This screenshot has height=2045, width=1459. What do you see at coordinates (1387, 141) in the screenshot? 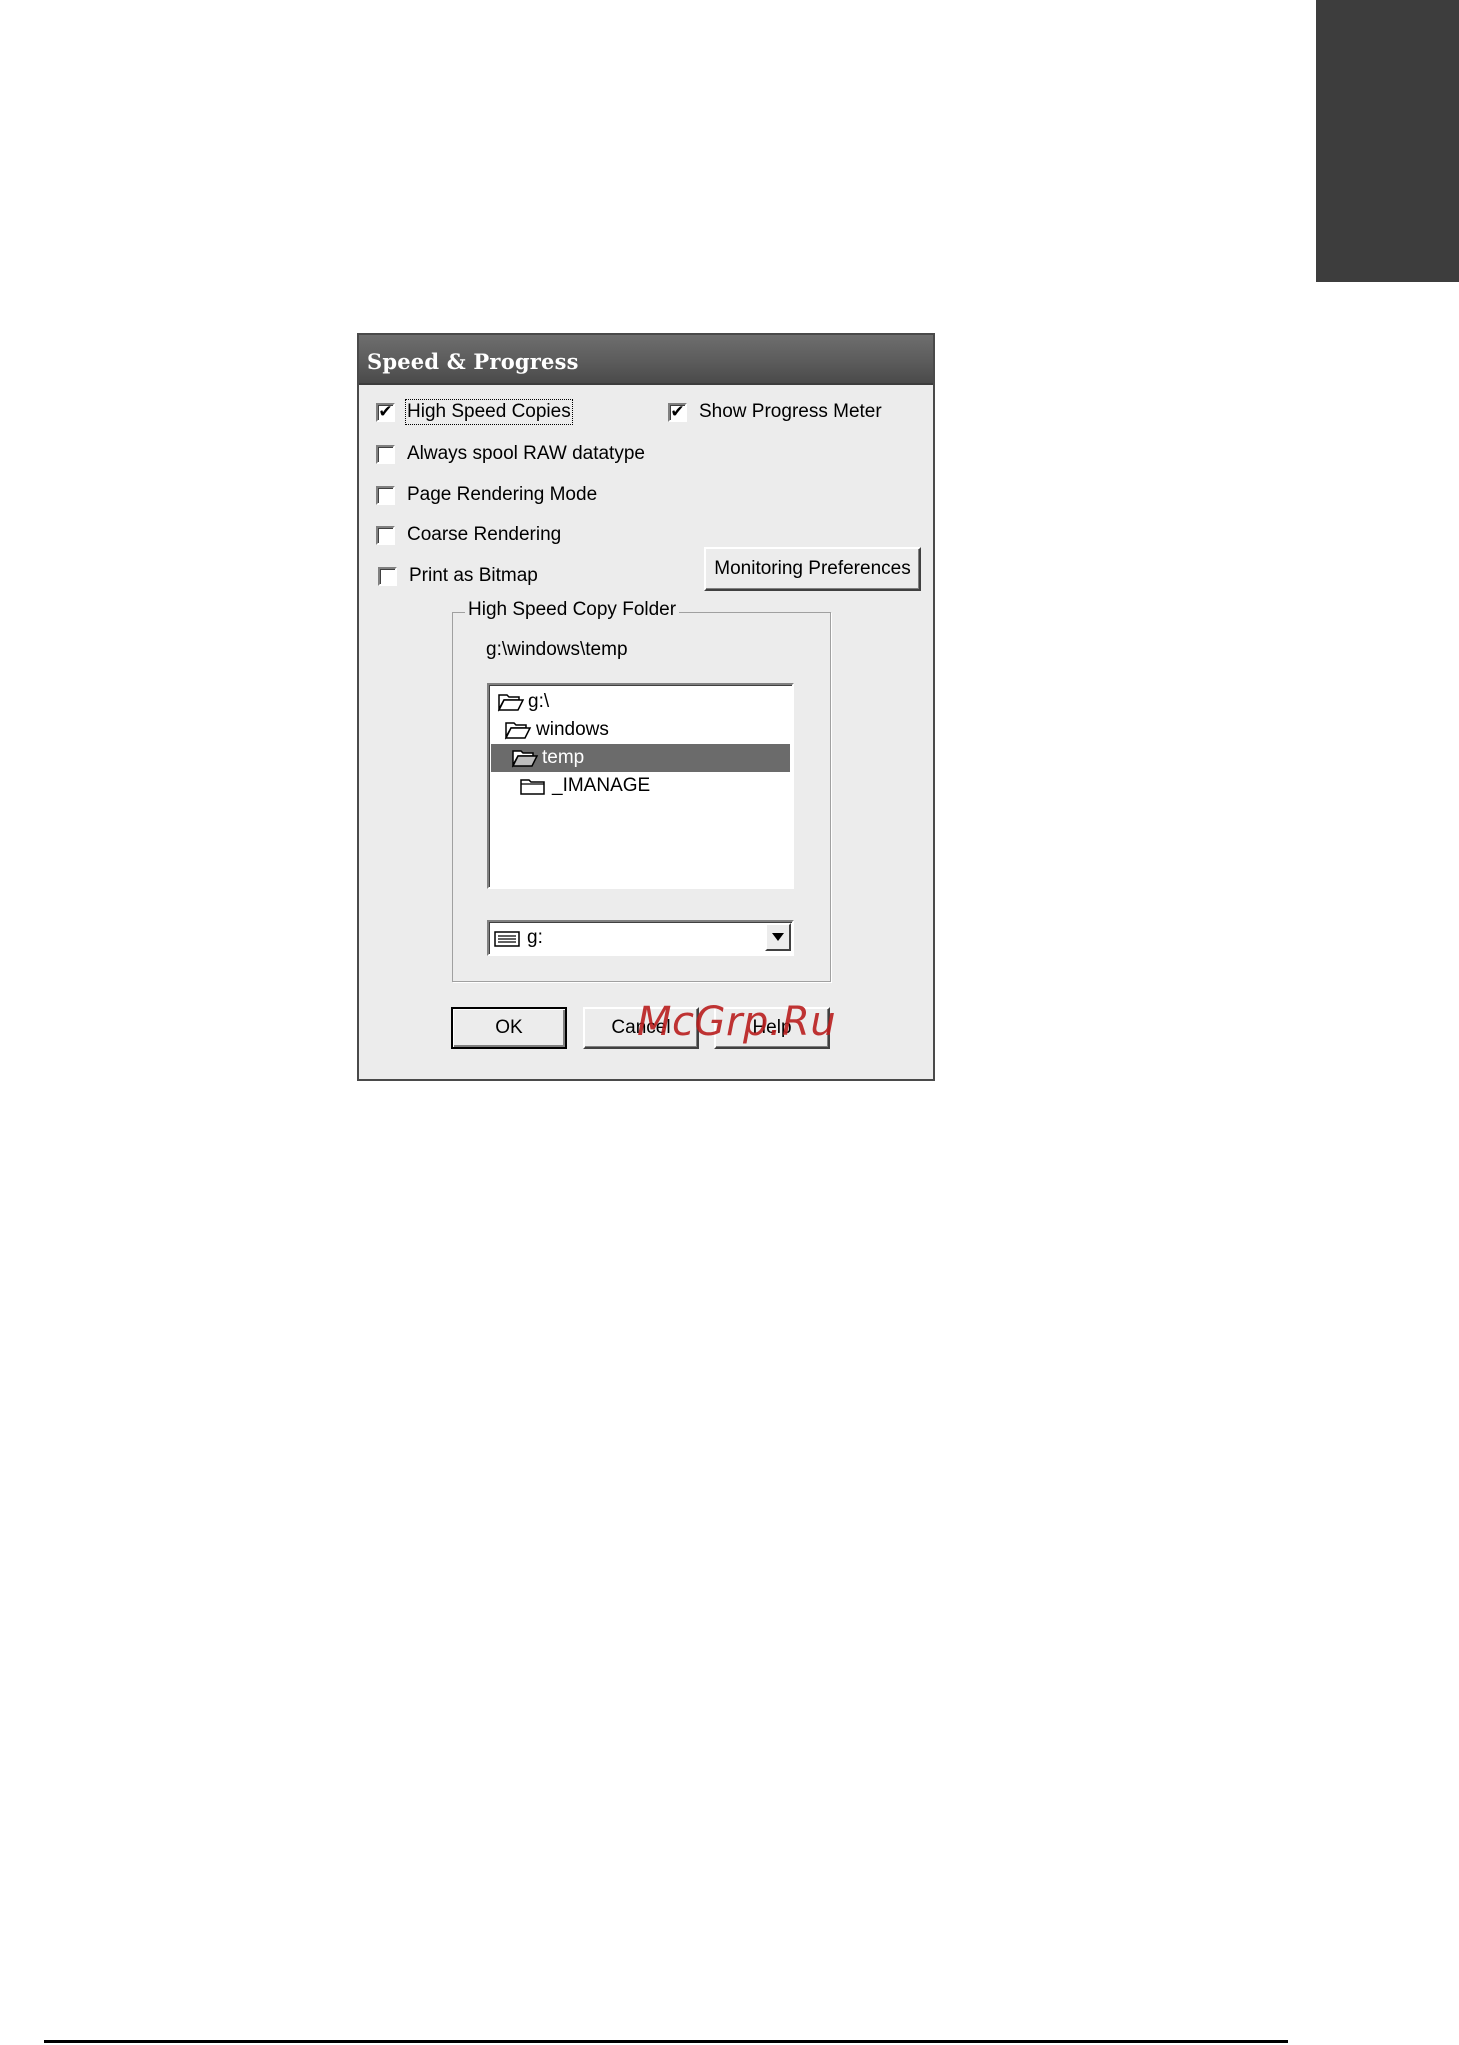
I see `page-side-tab` at bounding box center [1387, 141].